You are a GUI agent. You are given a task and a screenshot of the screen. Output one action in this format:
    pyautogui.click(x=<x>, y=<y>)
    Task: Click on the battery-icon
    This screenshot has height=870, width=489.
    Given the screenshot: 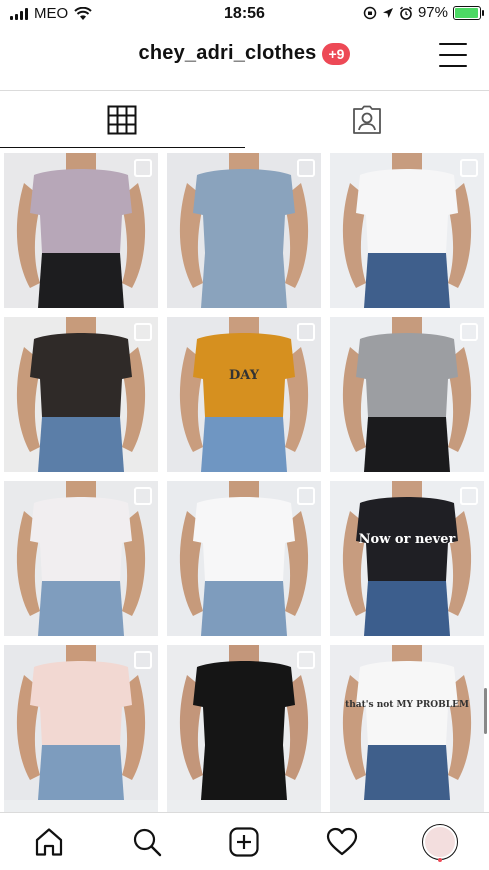 What is the action you would take?
    pyautogui.click(x=468, y=12)
    